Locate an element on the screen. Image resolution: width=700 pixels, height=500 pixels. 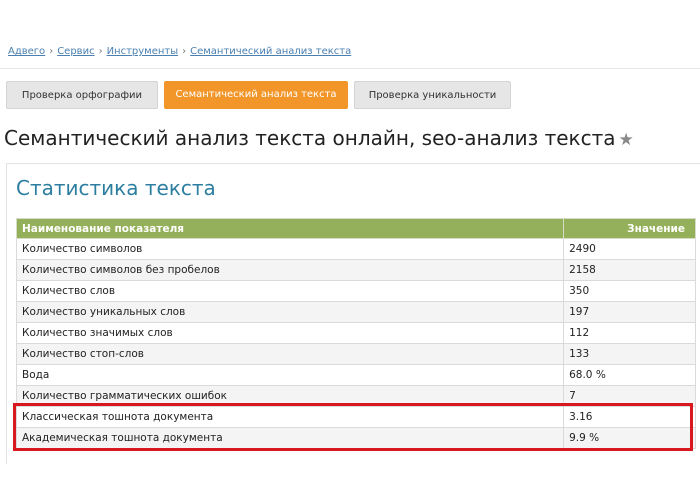
table-row: Количество символов 2490 is located at coordinates (355, 249).